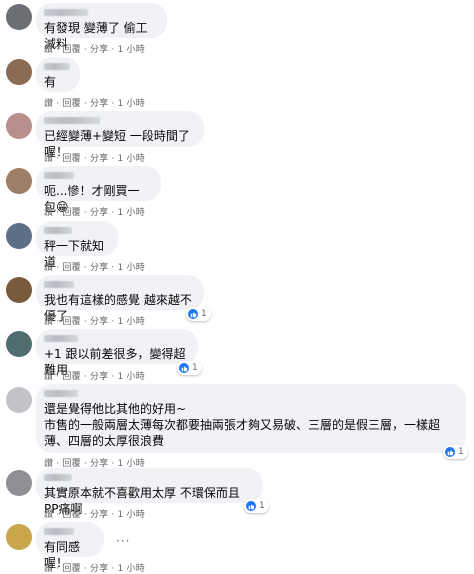 The height and width of the screenshot is (574, 474). What do you see at coordinates (50, 82) in the screenshot?
I see `comment-text: 有` at bounding box center [50, 82].